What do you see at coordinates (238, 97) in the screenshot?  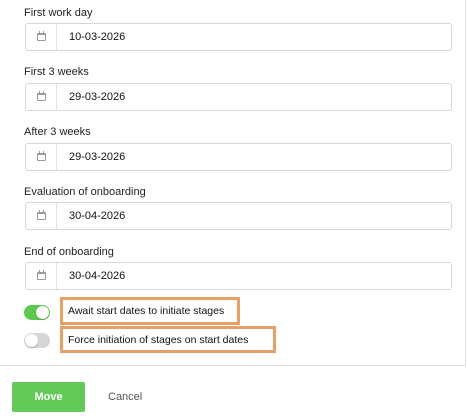 I see `first-3-weeks-field: 29-03-2026` at bounding box center [238, 97].